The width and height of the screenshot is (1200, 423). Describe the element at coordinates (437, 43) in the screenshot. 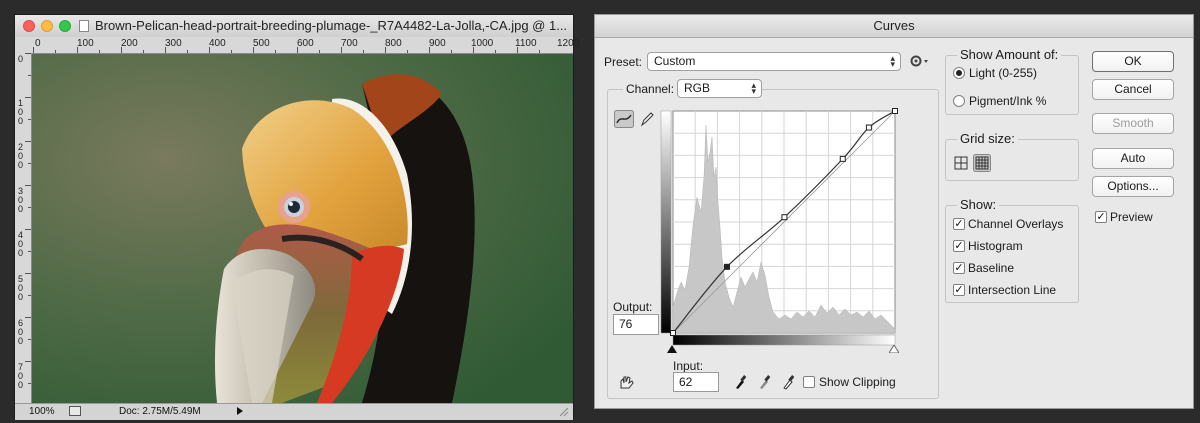

I see `ruler-h-label: 900` at that location.